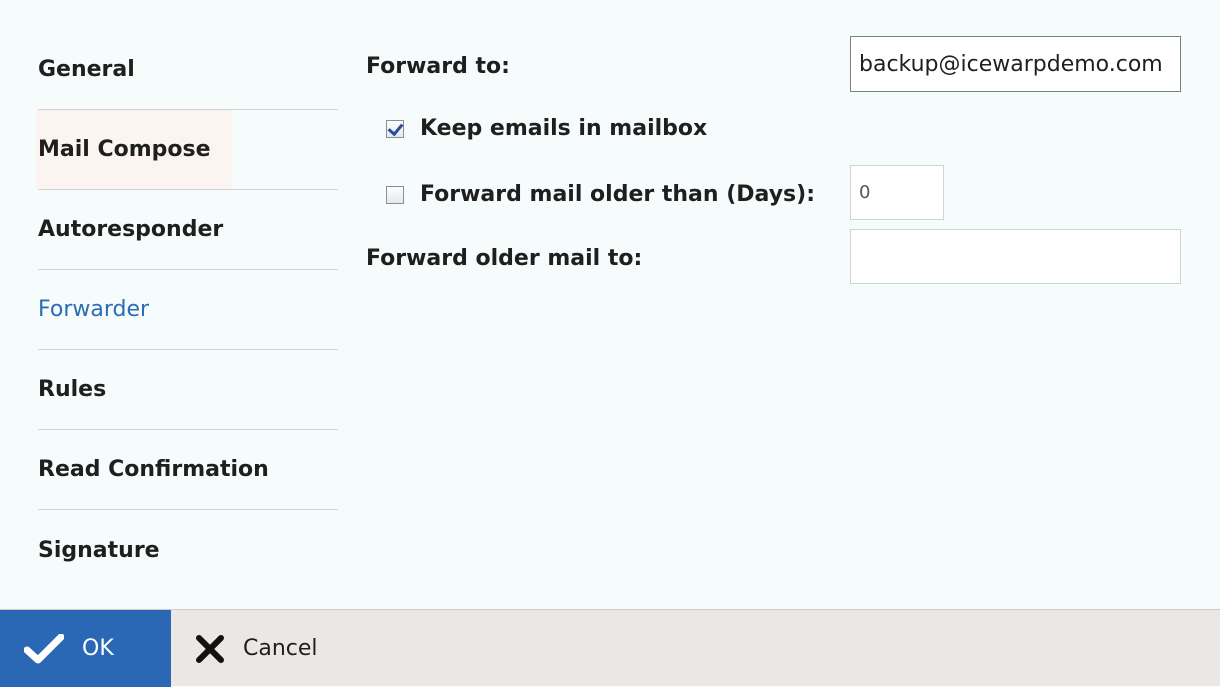 This screenshot has height=687, width=1220. What do you see at coordinates (564, 128) in the screenshot?
I see `keep-emails-label: Keep emails in mailbox` at bounding box center [564, 128].